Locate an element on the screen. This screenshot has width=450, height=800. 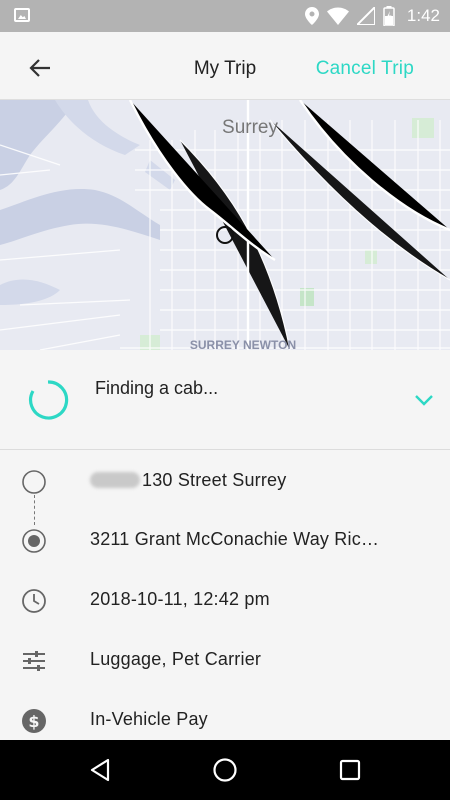
status-time: 1:42 is located at coordinates (423, 15).